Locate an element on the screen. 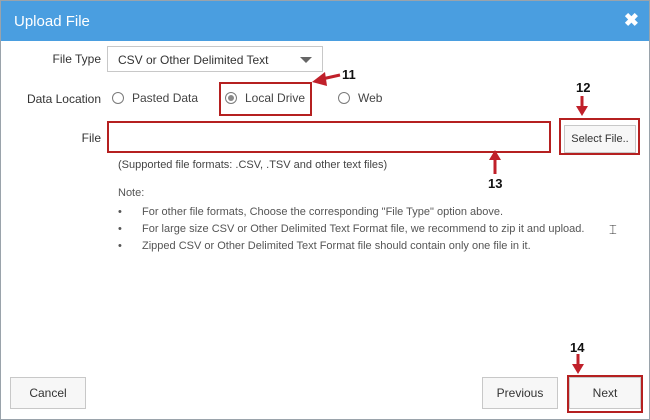 The image size is (650, 420). previous-button: Previous is located at coordinates (520, 393).